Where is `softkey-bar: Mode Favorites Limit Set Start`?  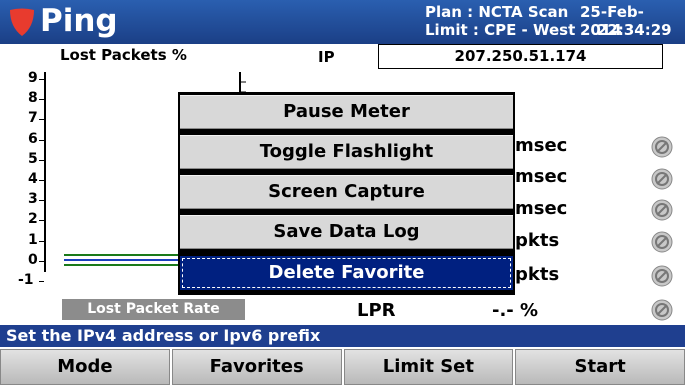 softkey-bar: Mode Favorites Limit Set Start is located at coordinates (342, 367).